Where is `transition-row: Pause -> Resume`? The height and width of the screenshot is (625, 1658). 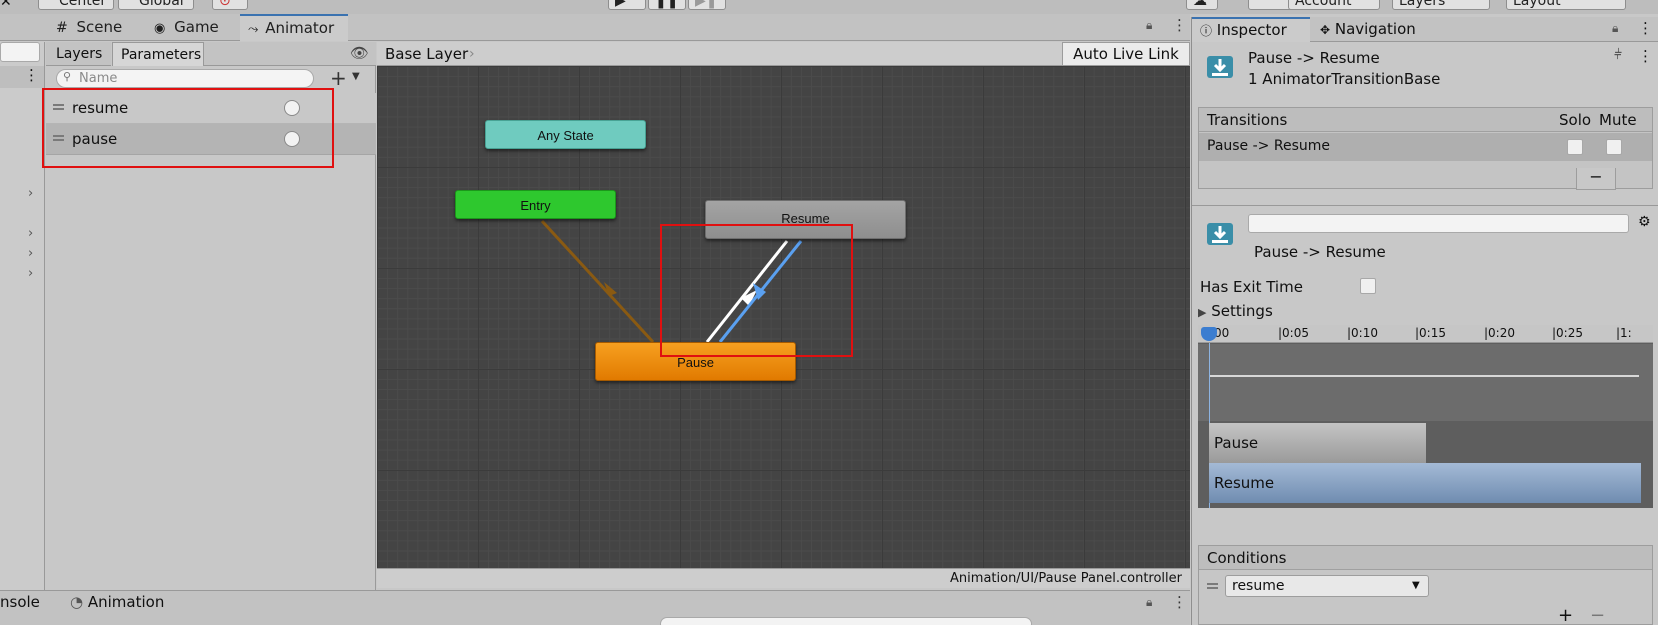 transition-row: Pause -> Resume is located at coordinates (1425, 147).